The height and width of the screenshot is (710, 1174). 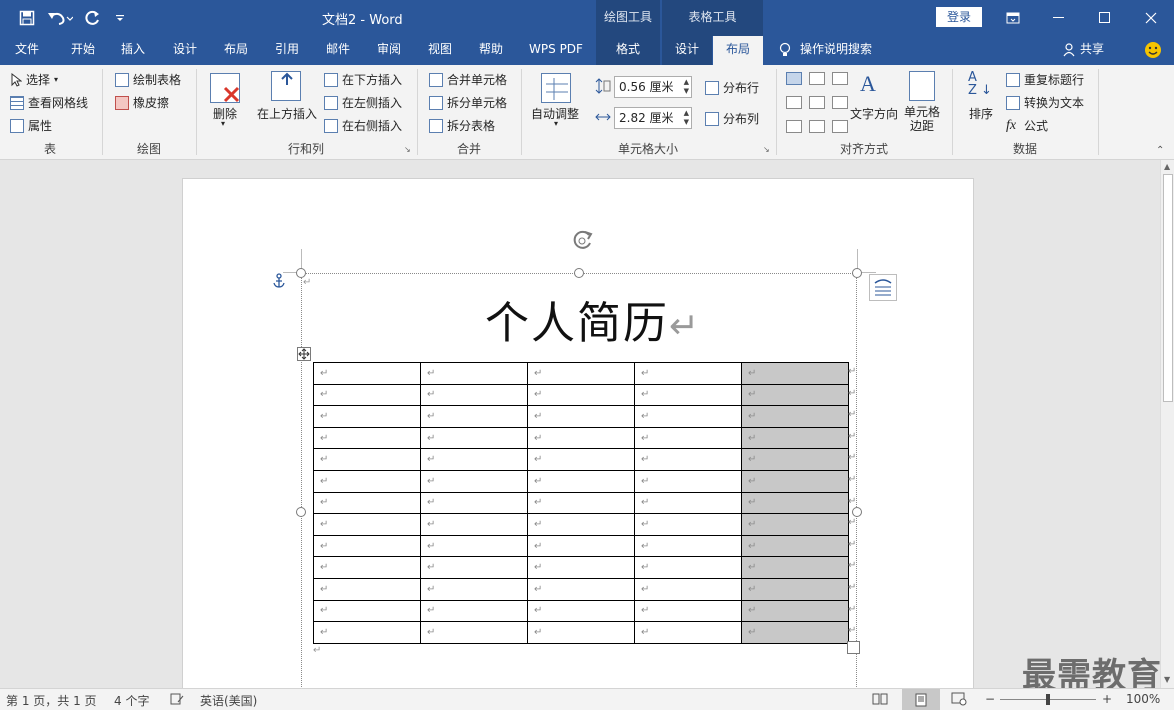 I want to click on tab-table-layout: 布局, so click(x=738, y=50).